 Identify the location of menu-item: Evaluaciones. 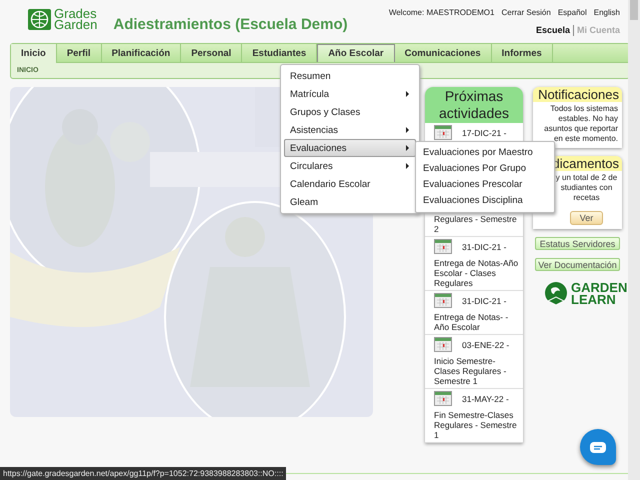
(350, 148).